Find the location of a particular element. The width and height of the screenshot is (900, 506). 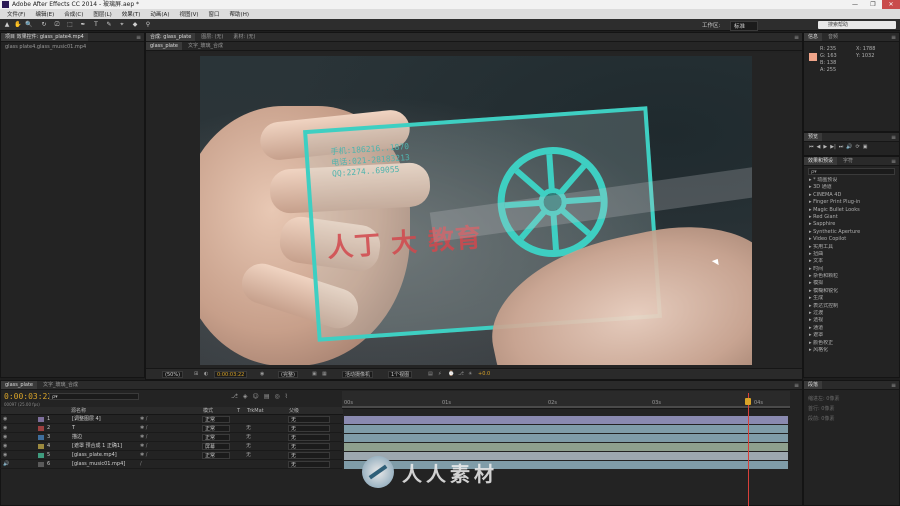

loop-icon: ⟳ is located at coordinates (858, 147).